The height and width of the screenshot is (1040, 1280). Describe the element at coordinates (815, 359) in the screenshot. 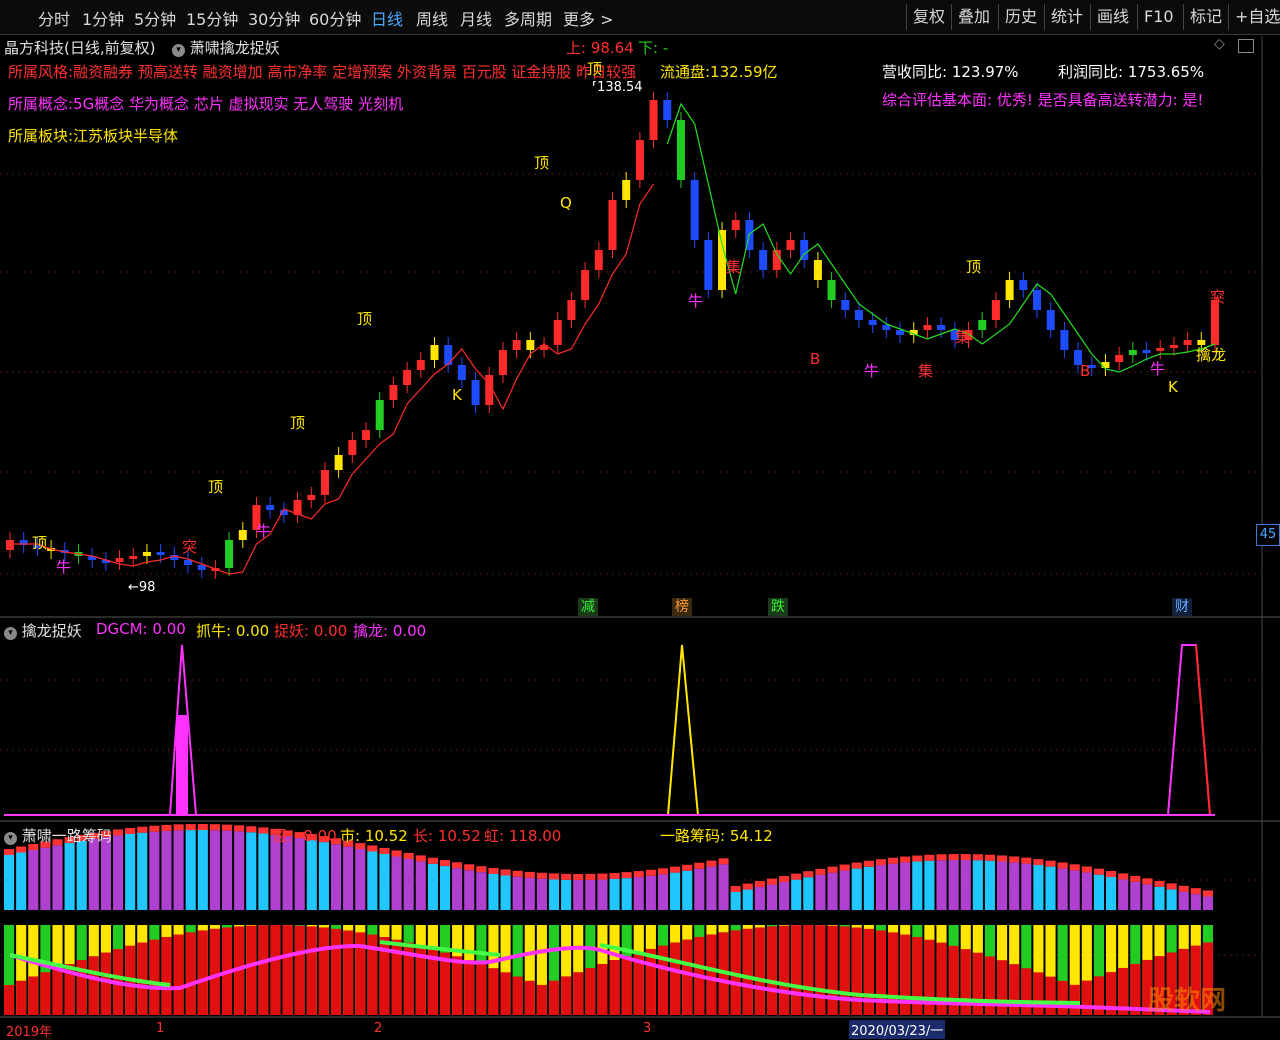

I see `signal-marker-b: B` at that location.